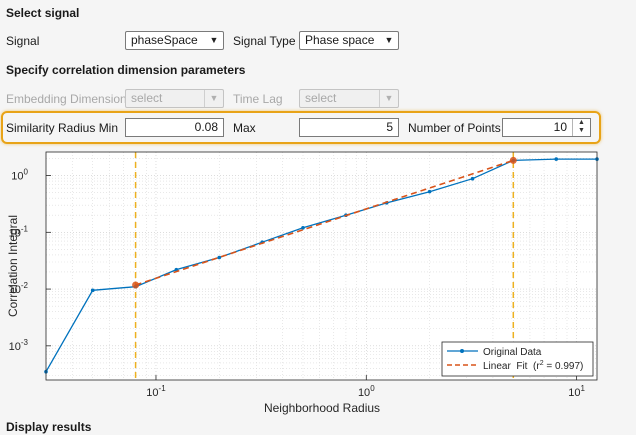  I want to click on number-of-points-value: 10, so click(560, 127).